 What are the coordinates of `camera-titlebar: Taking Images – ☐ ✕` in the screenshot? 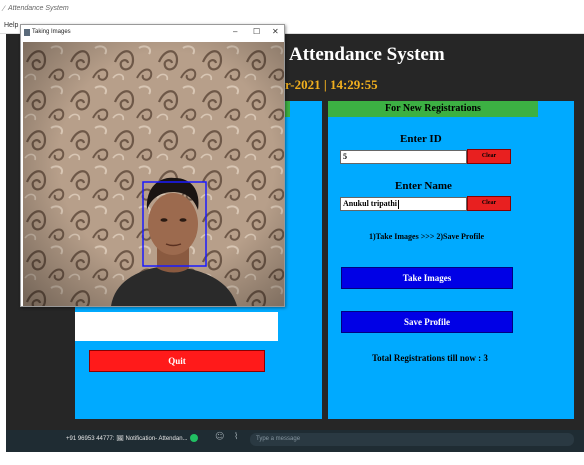 It's located at (152, 33).